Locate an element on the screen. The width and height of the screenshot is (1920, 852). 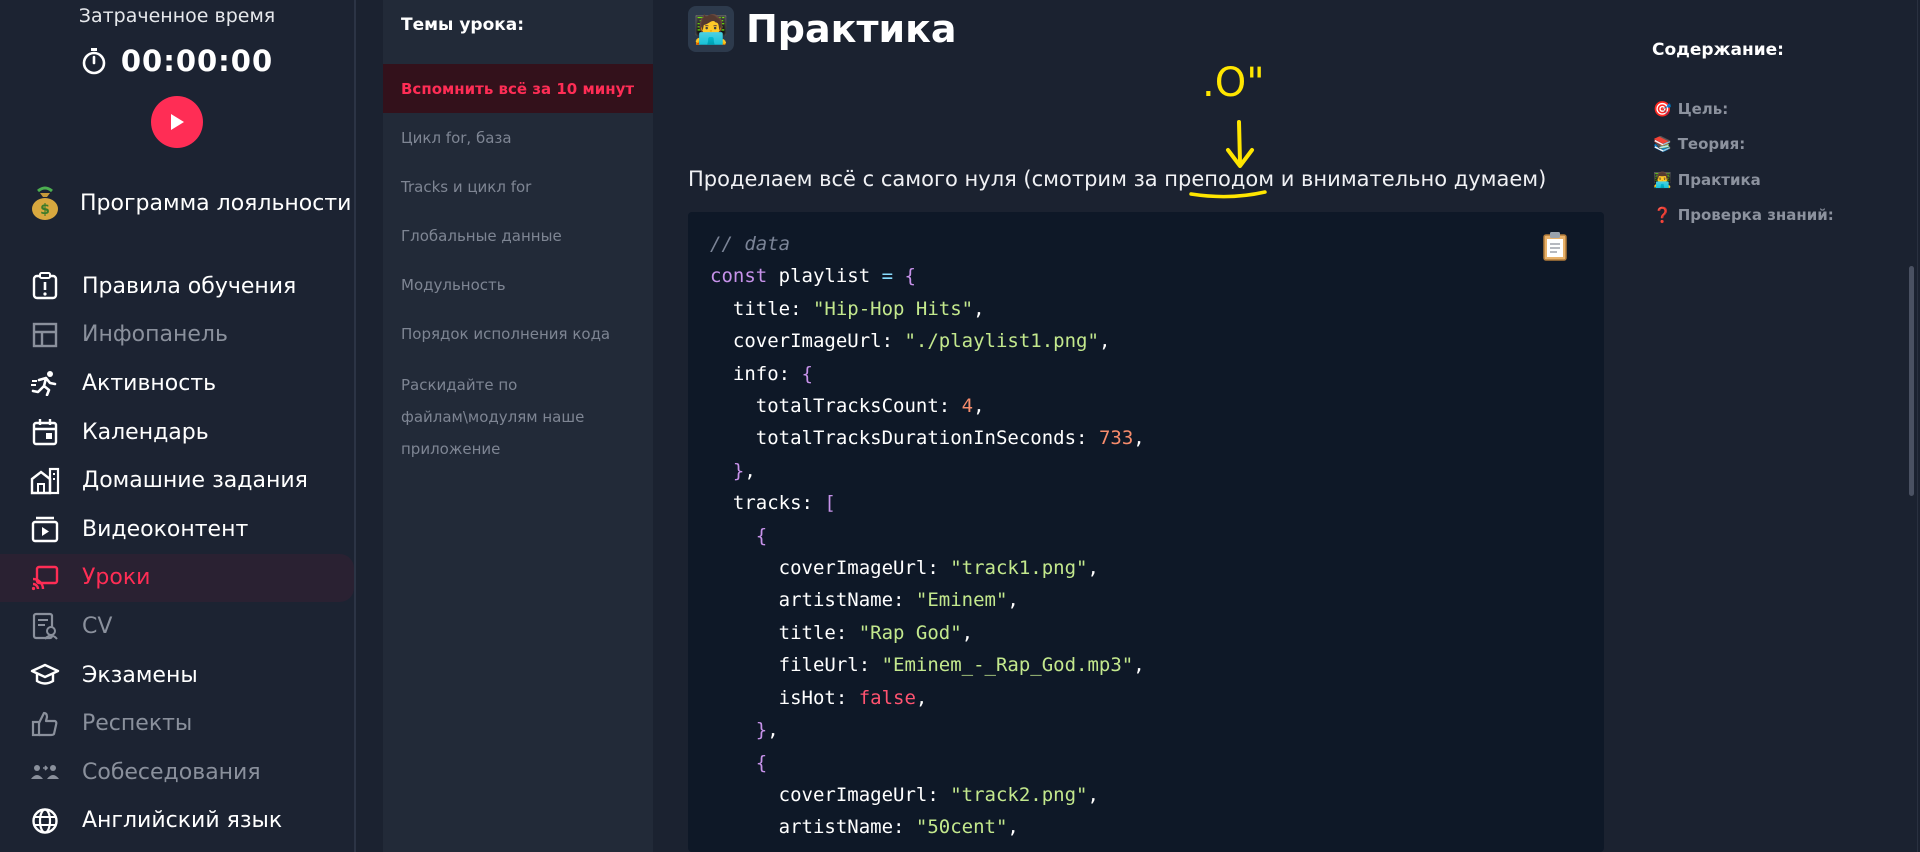
cv-icon is located at coordinates (45, 626).